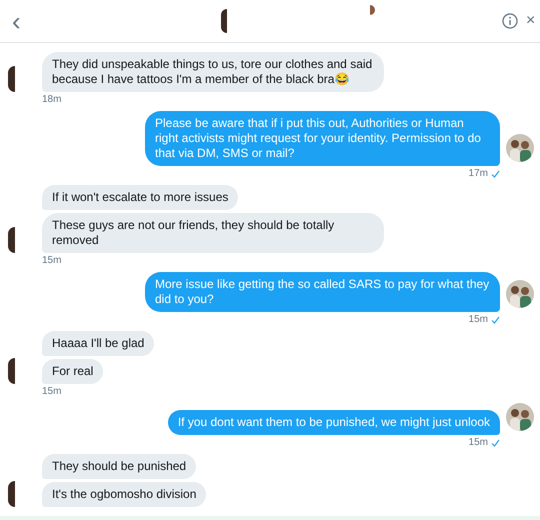  I want to click on message-bubble: Please be aware that if i put this out, Authorities or Human right activists might request for your identity. Permission to do that via DM, SMS or mail?, so click(322, 138).